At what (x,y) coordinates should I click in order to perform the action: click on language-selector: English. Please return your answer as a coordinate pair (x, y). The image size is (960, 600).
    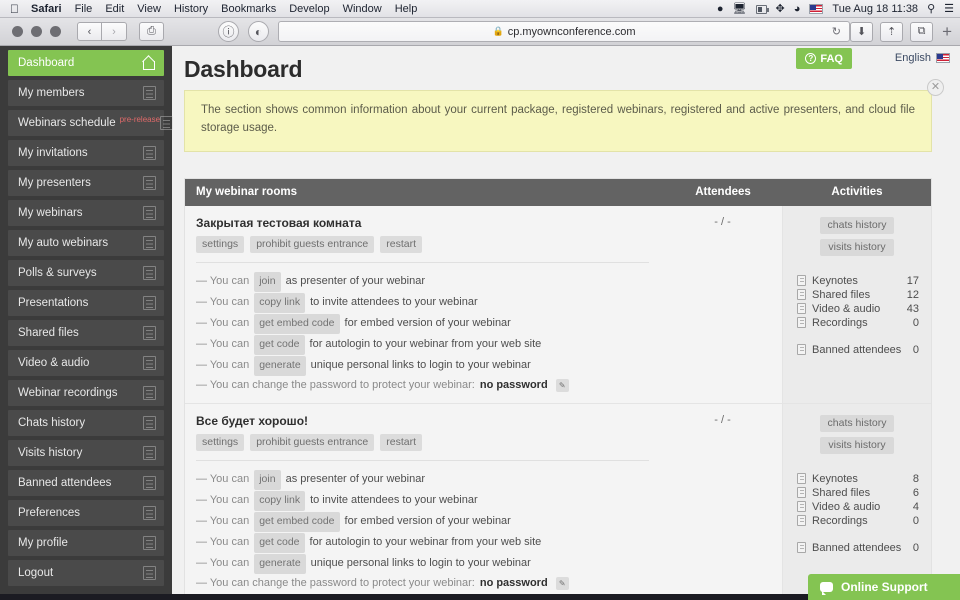
    Looking at the image, I should click on (922, 58).